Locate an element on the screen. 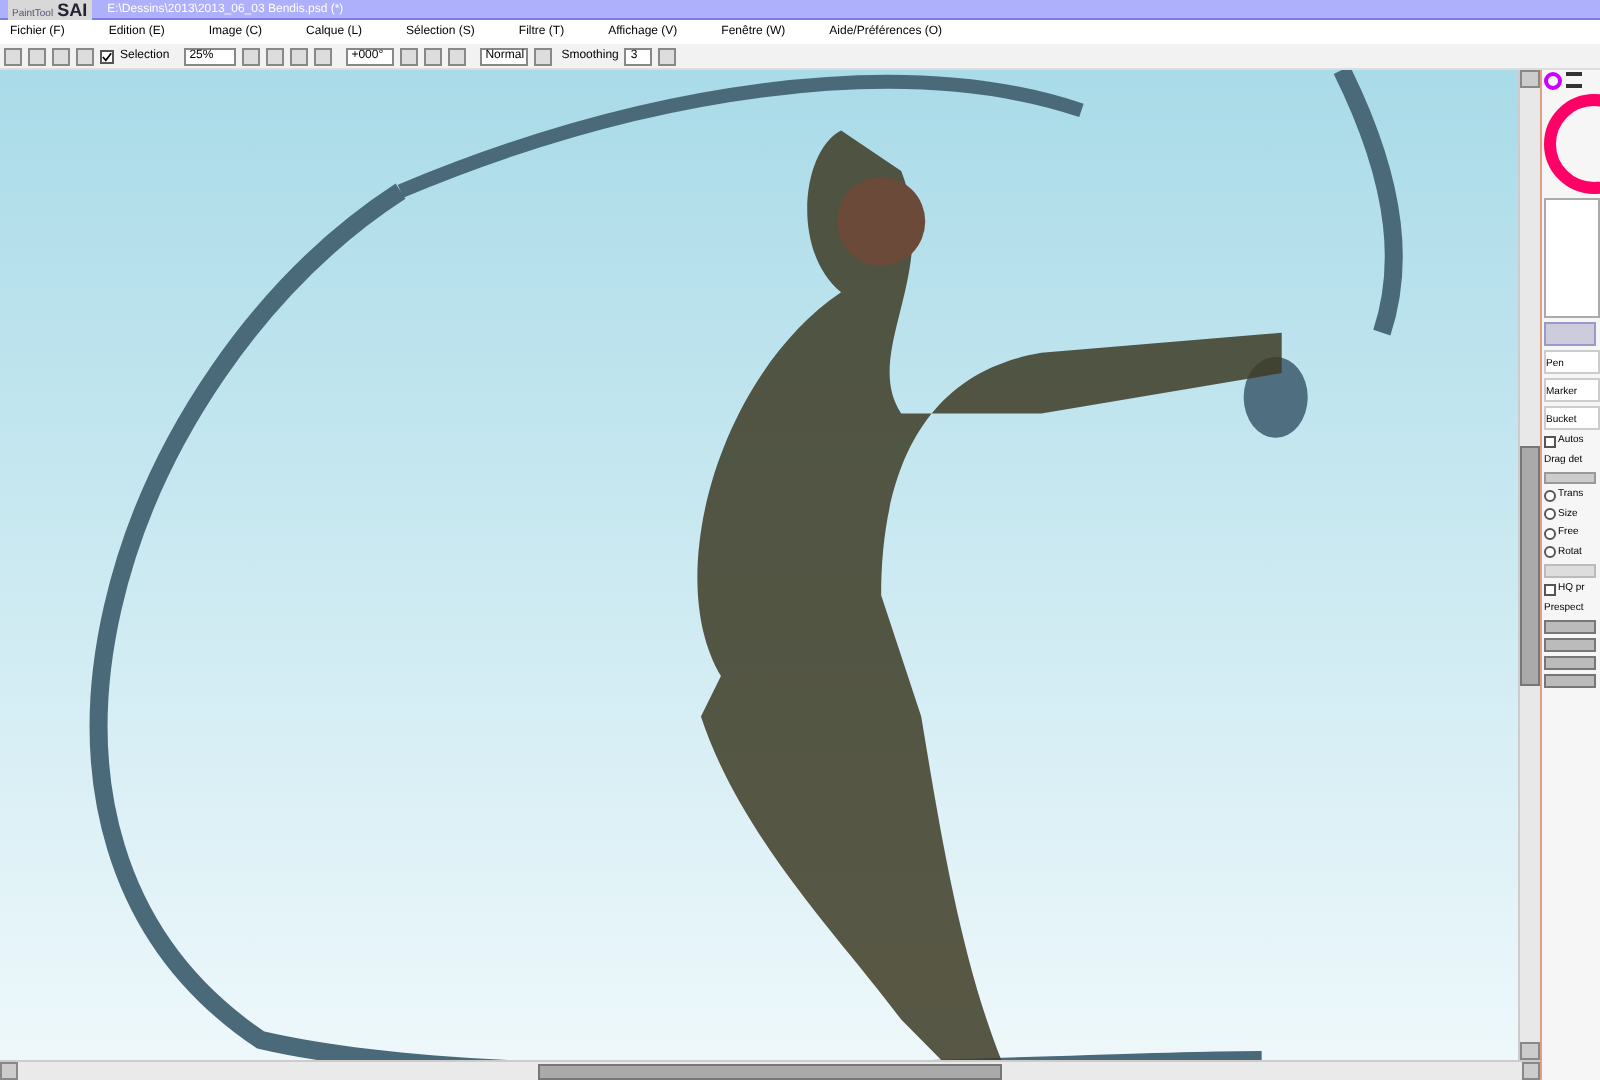 Image resolution: width=1600 pixels, height=1080 pixels. scroll-up-button is located at coordinates (1530, 79).